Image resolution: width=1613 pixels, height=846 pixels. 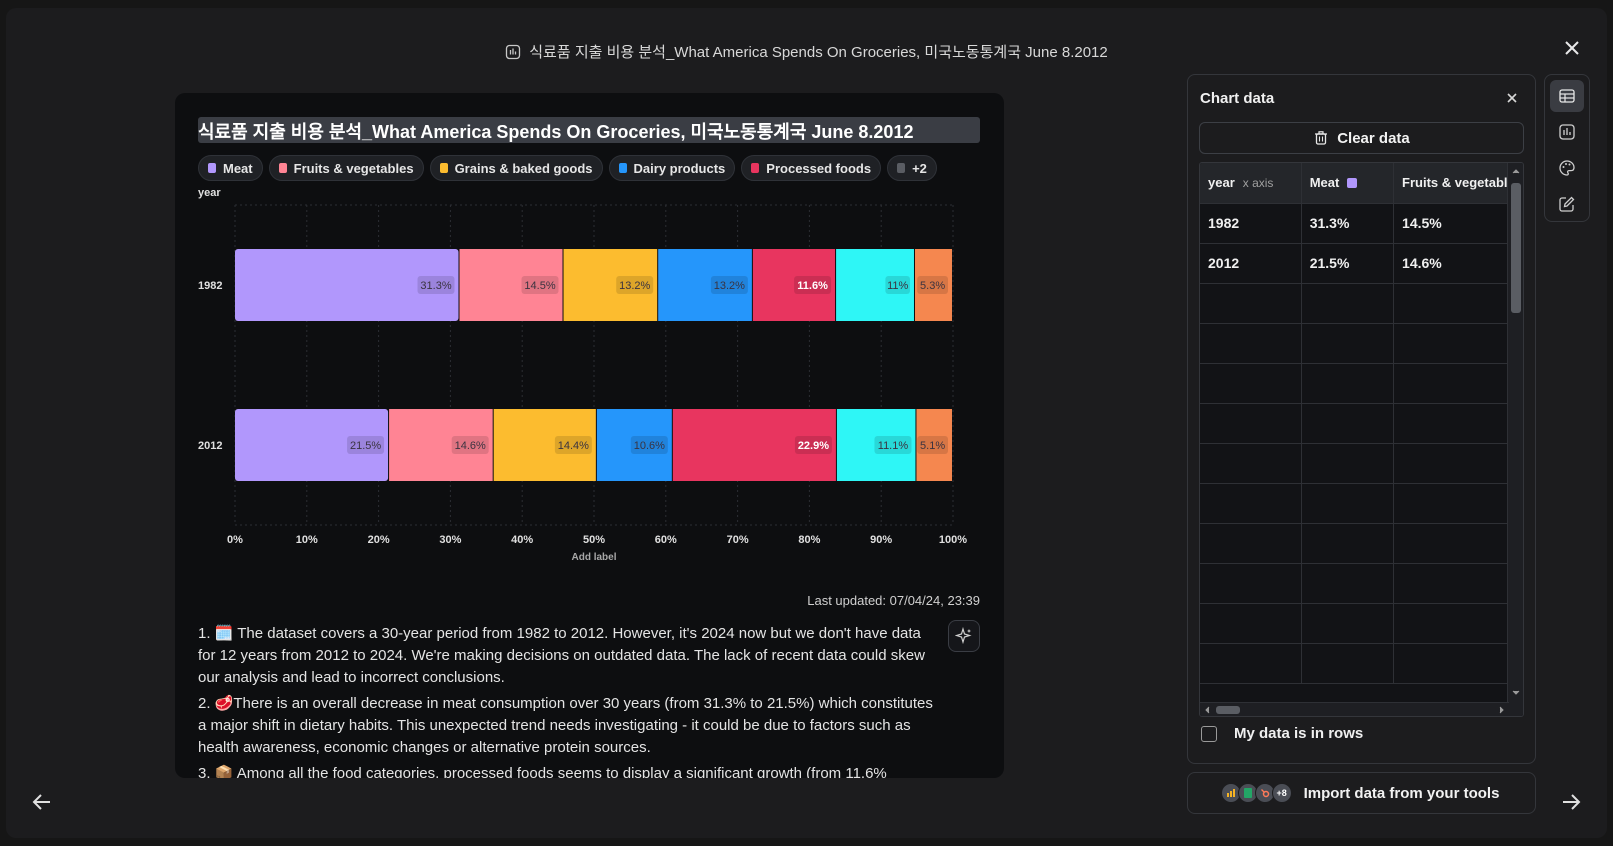 I want to click on data-label: 21.5%, so click(x=365, y=446).